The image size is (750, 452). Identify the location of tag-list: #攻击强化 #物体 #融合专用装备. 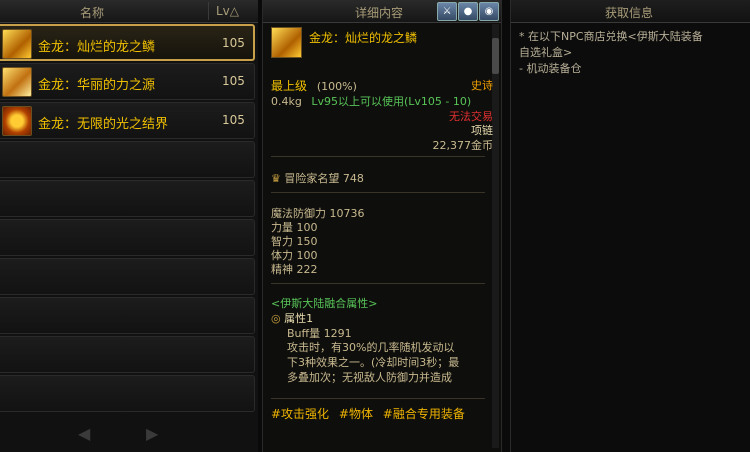
(382, 413).